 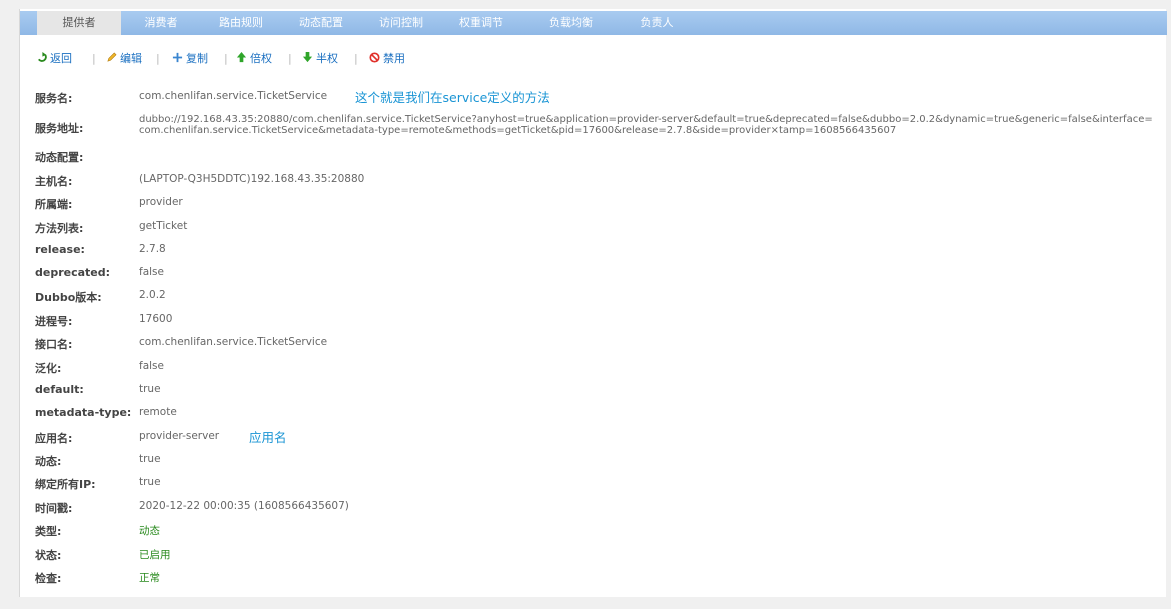 What do you see at coordinates (241, 57) in the screenshot?
I see `arrow-up-icon` at bounding box center [241, 57].